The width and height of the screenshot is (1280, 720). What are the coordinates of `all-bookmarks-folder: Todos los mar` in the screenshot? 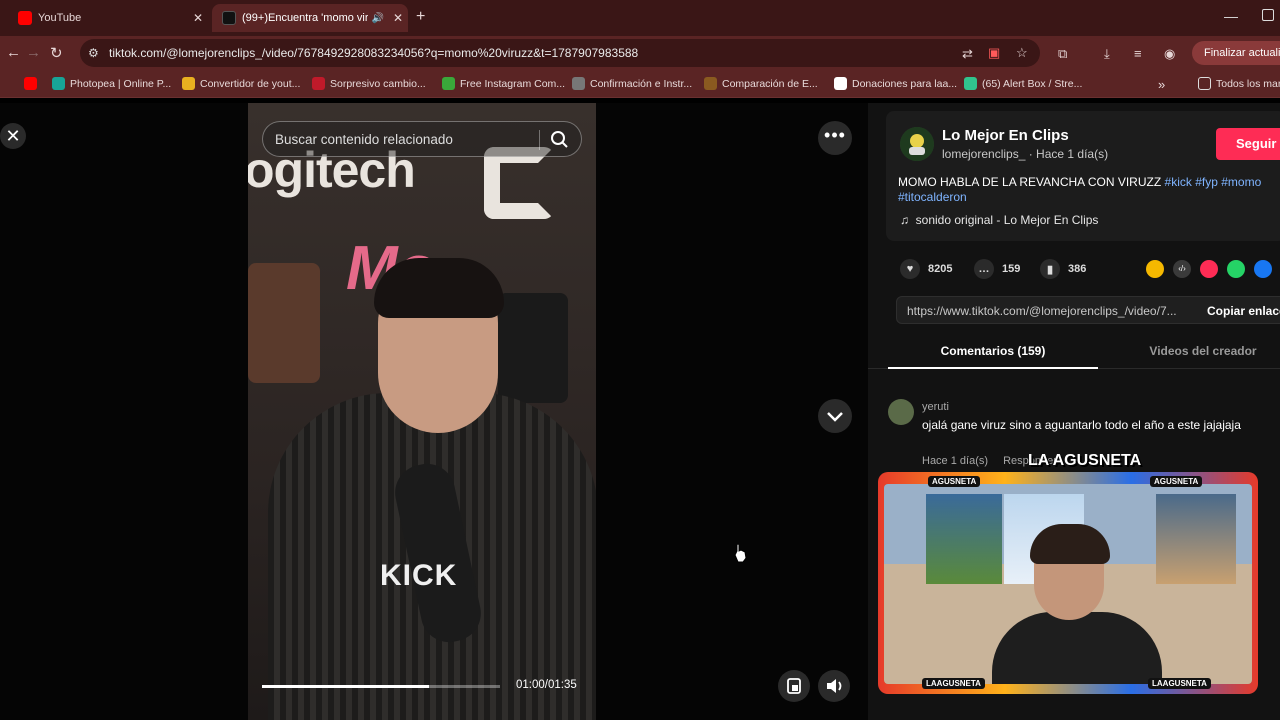 It's located at (1239, 83).